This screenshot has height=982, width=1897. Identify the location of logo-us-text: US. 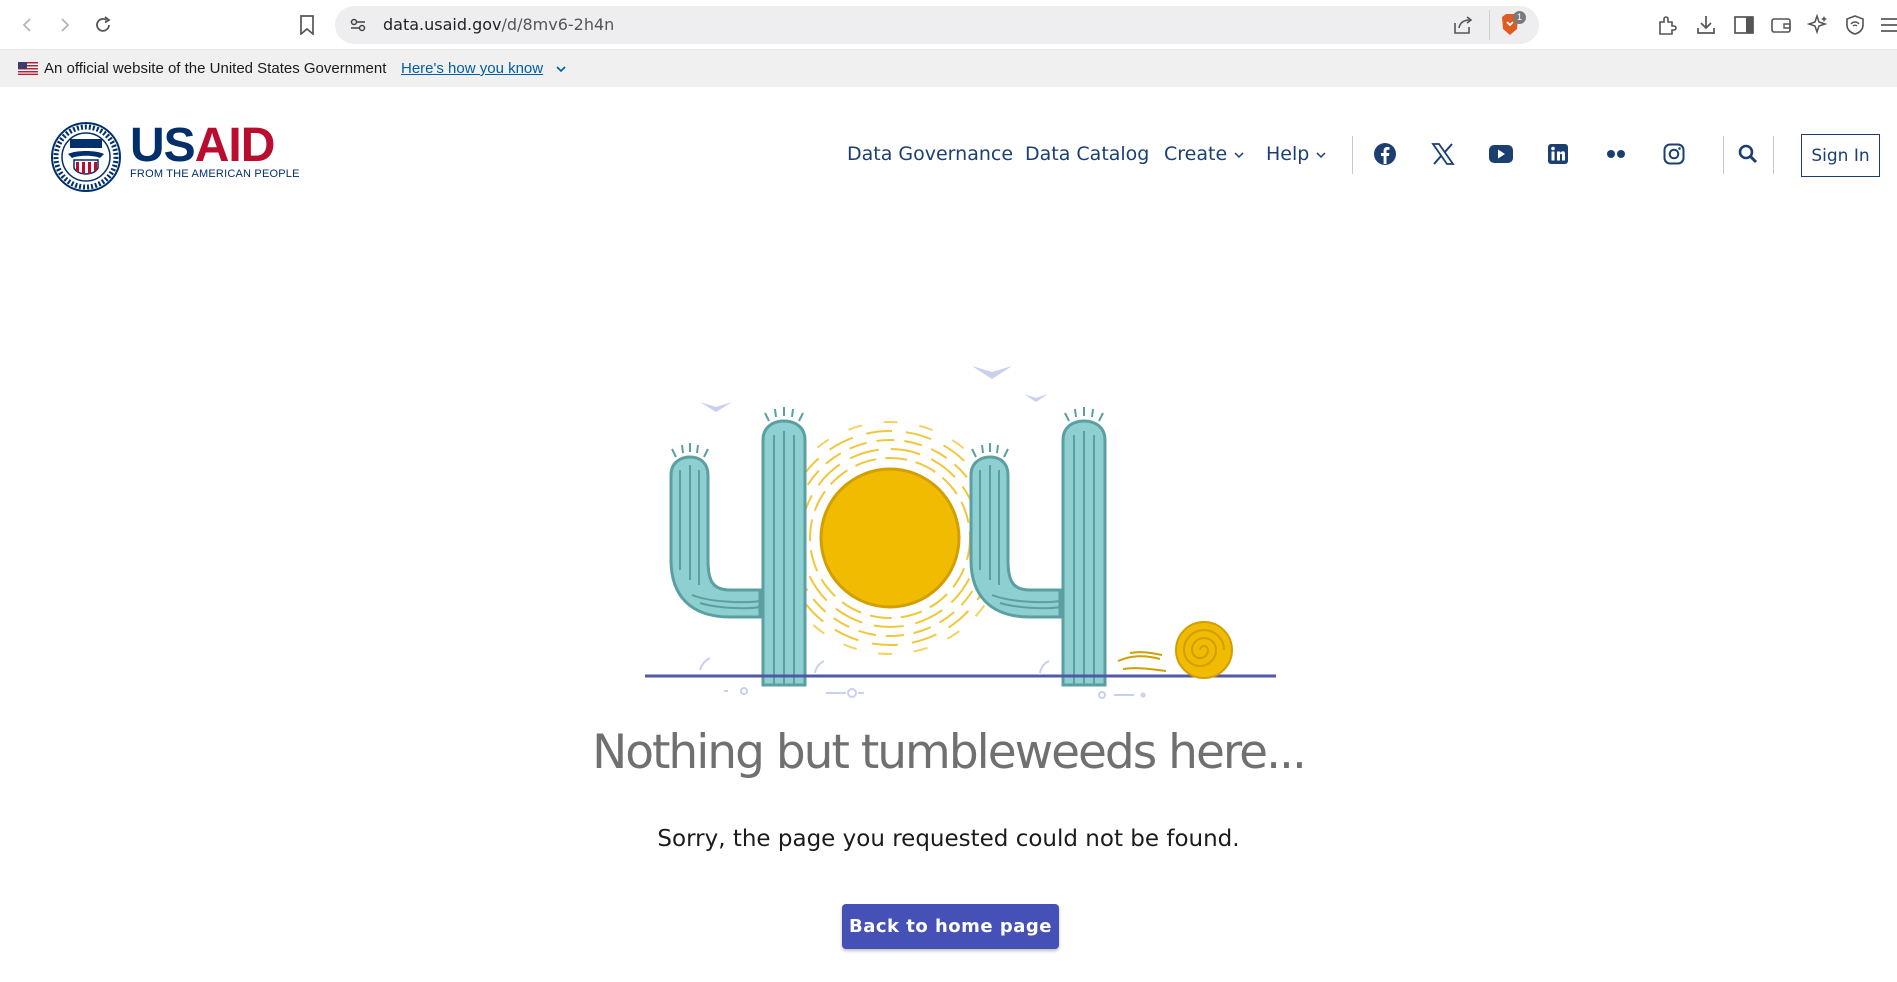
(163, 145).